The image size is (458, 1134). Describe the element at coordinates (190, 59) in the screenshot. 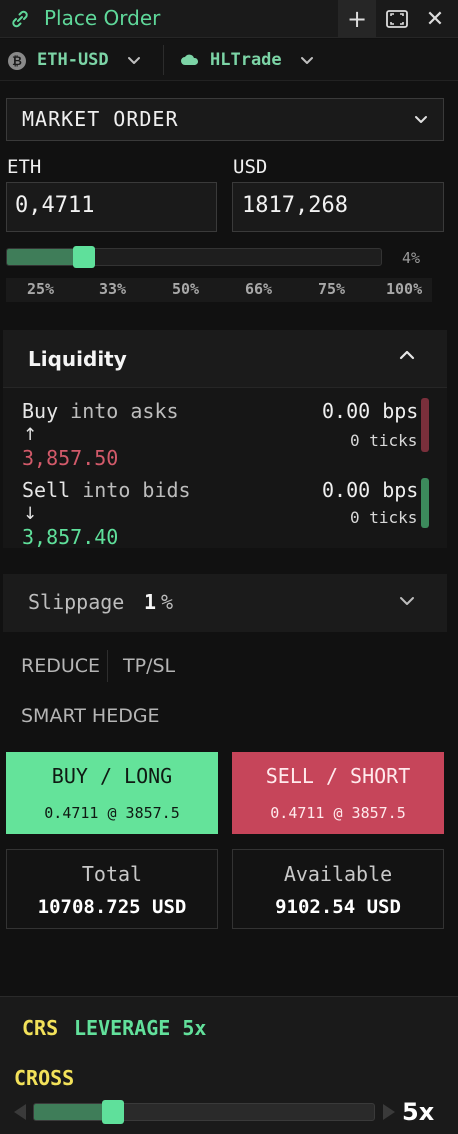

I see `cloud-icon` at that location.